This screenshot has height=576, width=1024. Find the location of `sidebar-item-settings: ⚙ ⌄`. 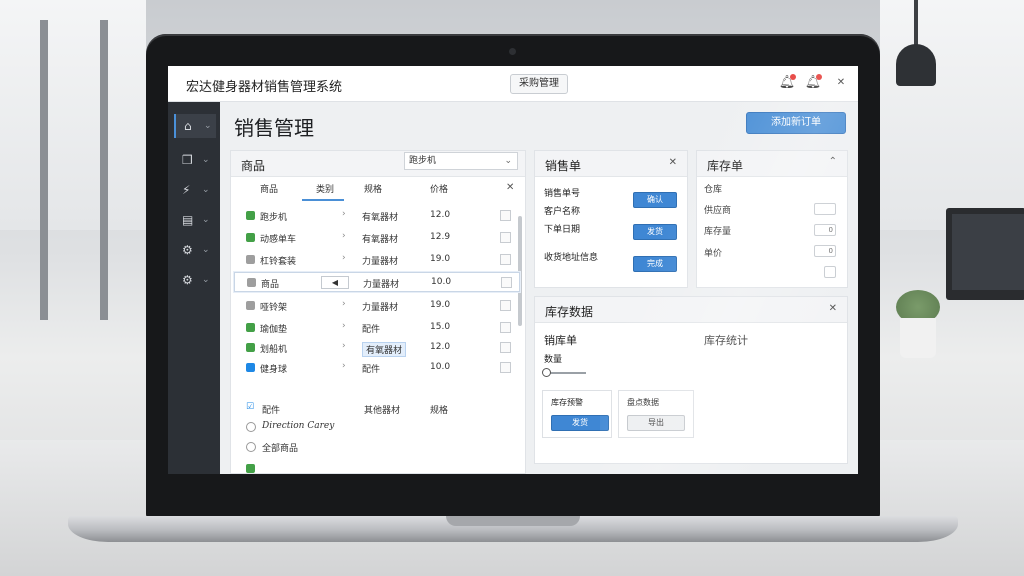

sidebar-item-settings: ⚙ ⌄ is located at coordinates (195, 280).